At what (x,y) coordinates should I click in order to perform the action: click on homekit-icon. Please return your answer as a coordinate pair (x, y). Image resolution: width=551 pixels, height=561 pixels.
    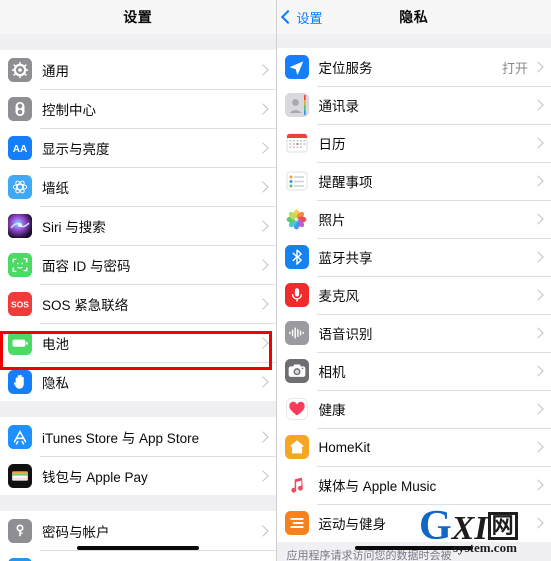
    Looking at the image, I should click on (296, 447).